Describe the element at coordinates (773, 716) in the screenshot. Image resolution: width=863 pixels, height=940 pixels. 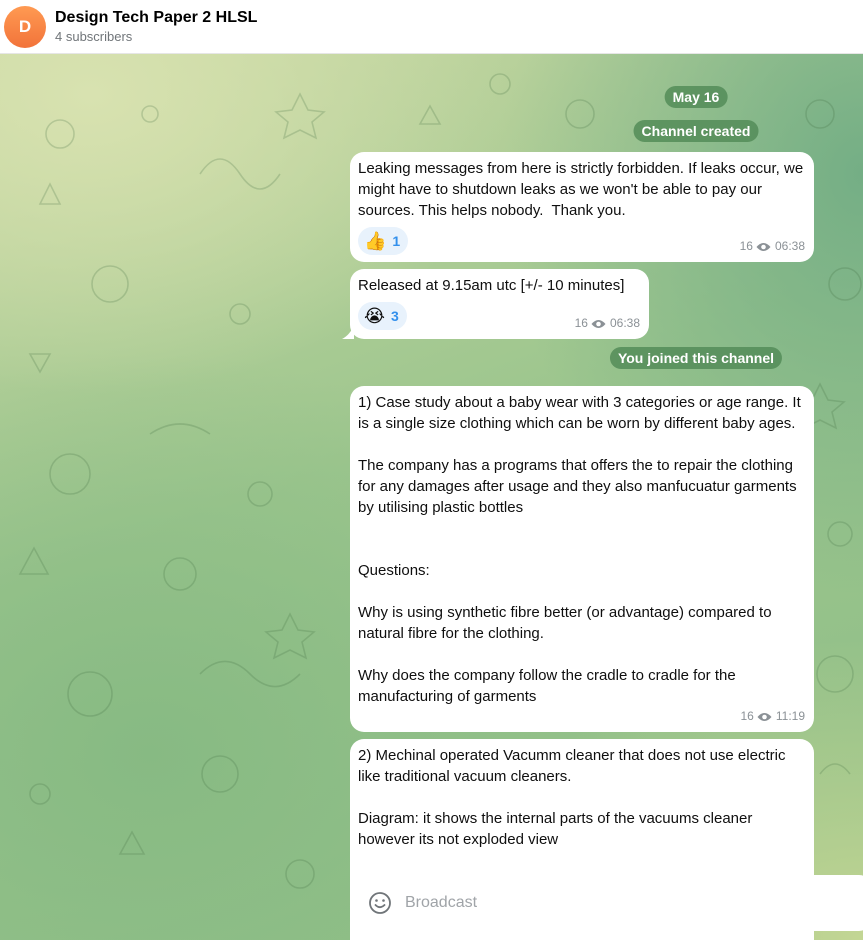
I see `message-meta: 16 11:19` at that location.